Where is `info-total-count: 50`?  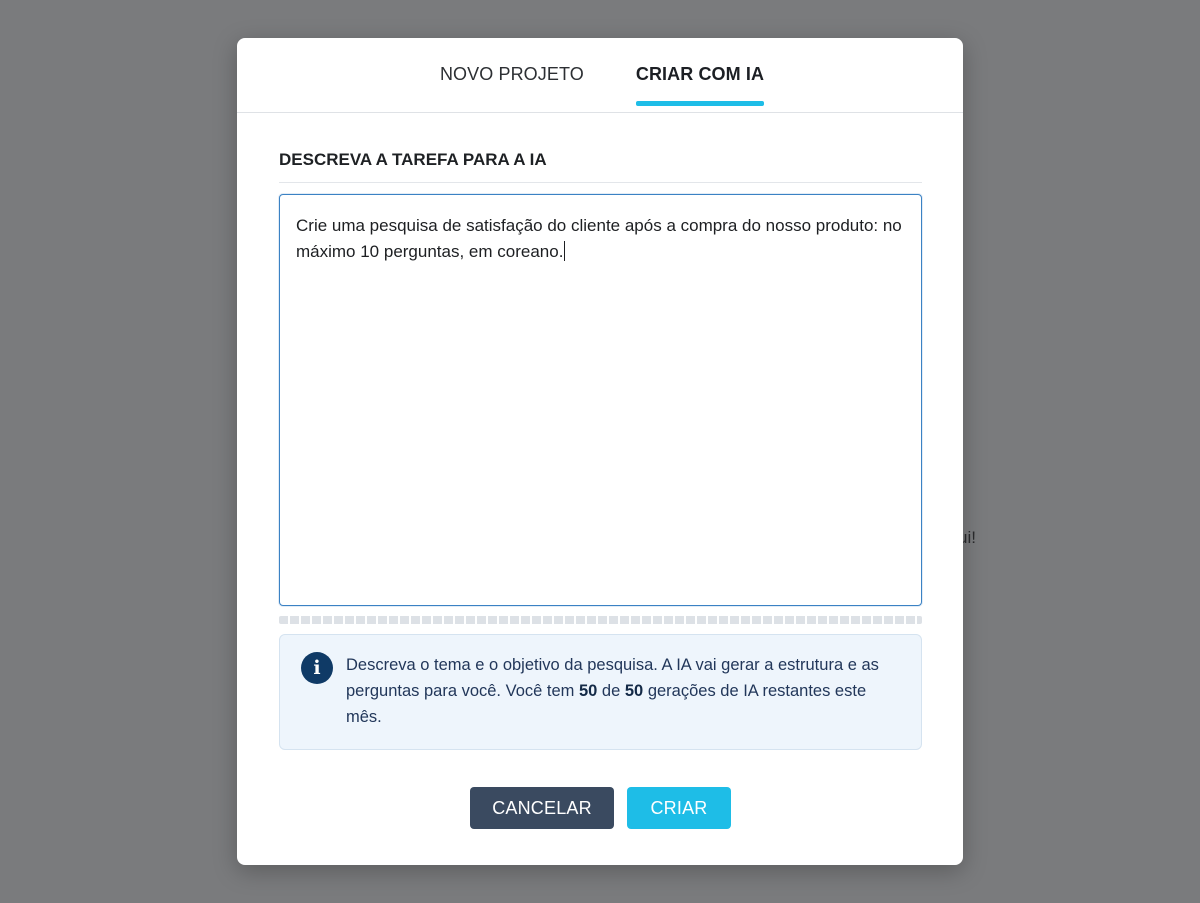
info-total-count: 50 is located at coordinates (634, 691).